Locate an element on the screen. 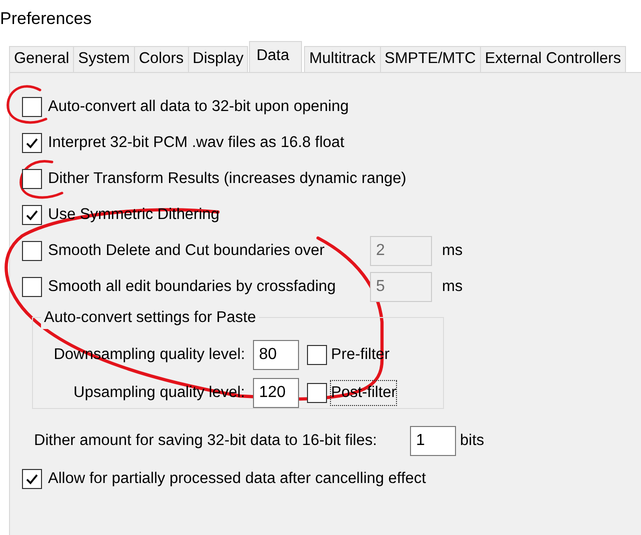 This screenshot has height=535, width=641. tab: External Controllers is located at coordinates (553, 59).